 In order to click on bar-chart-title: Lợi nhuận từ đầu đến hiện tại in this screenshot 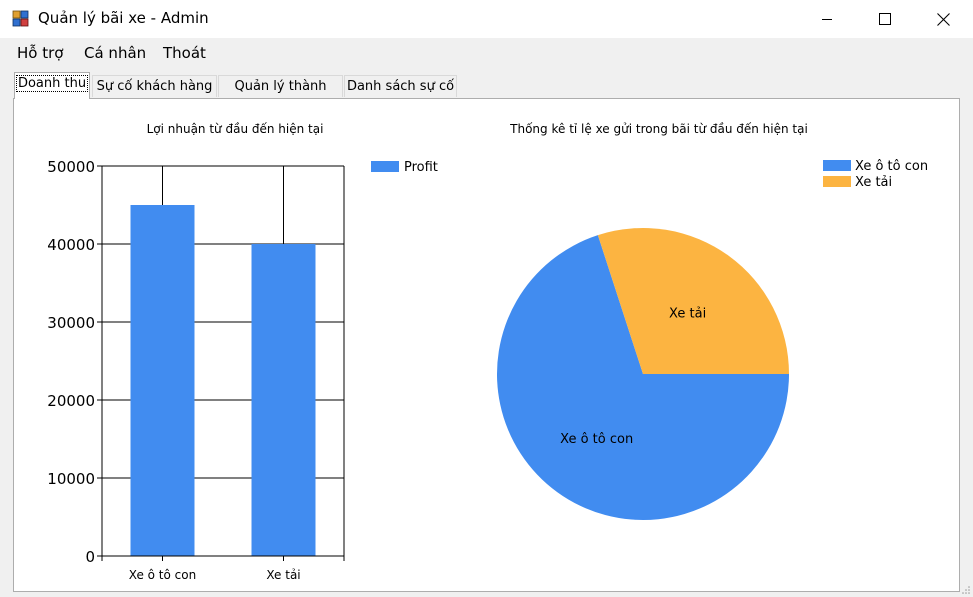, I will do `click(235, 129)`.